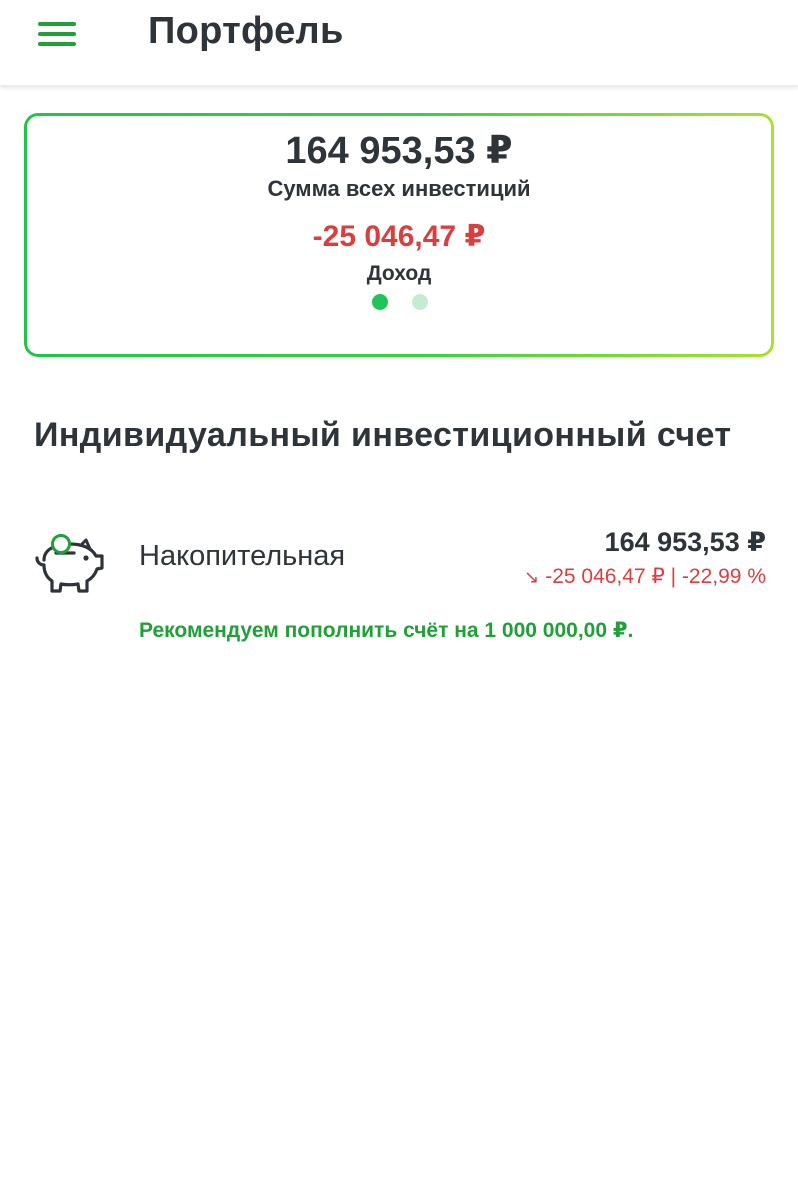 Image resolution: width=798 pixels, height=1200 pixels. I want to click on piggy-bank-icon, so click(69, 563).